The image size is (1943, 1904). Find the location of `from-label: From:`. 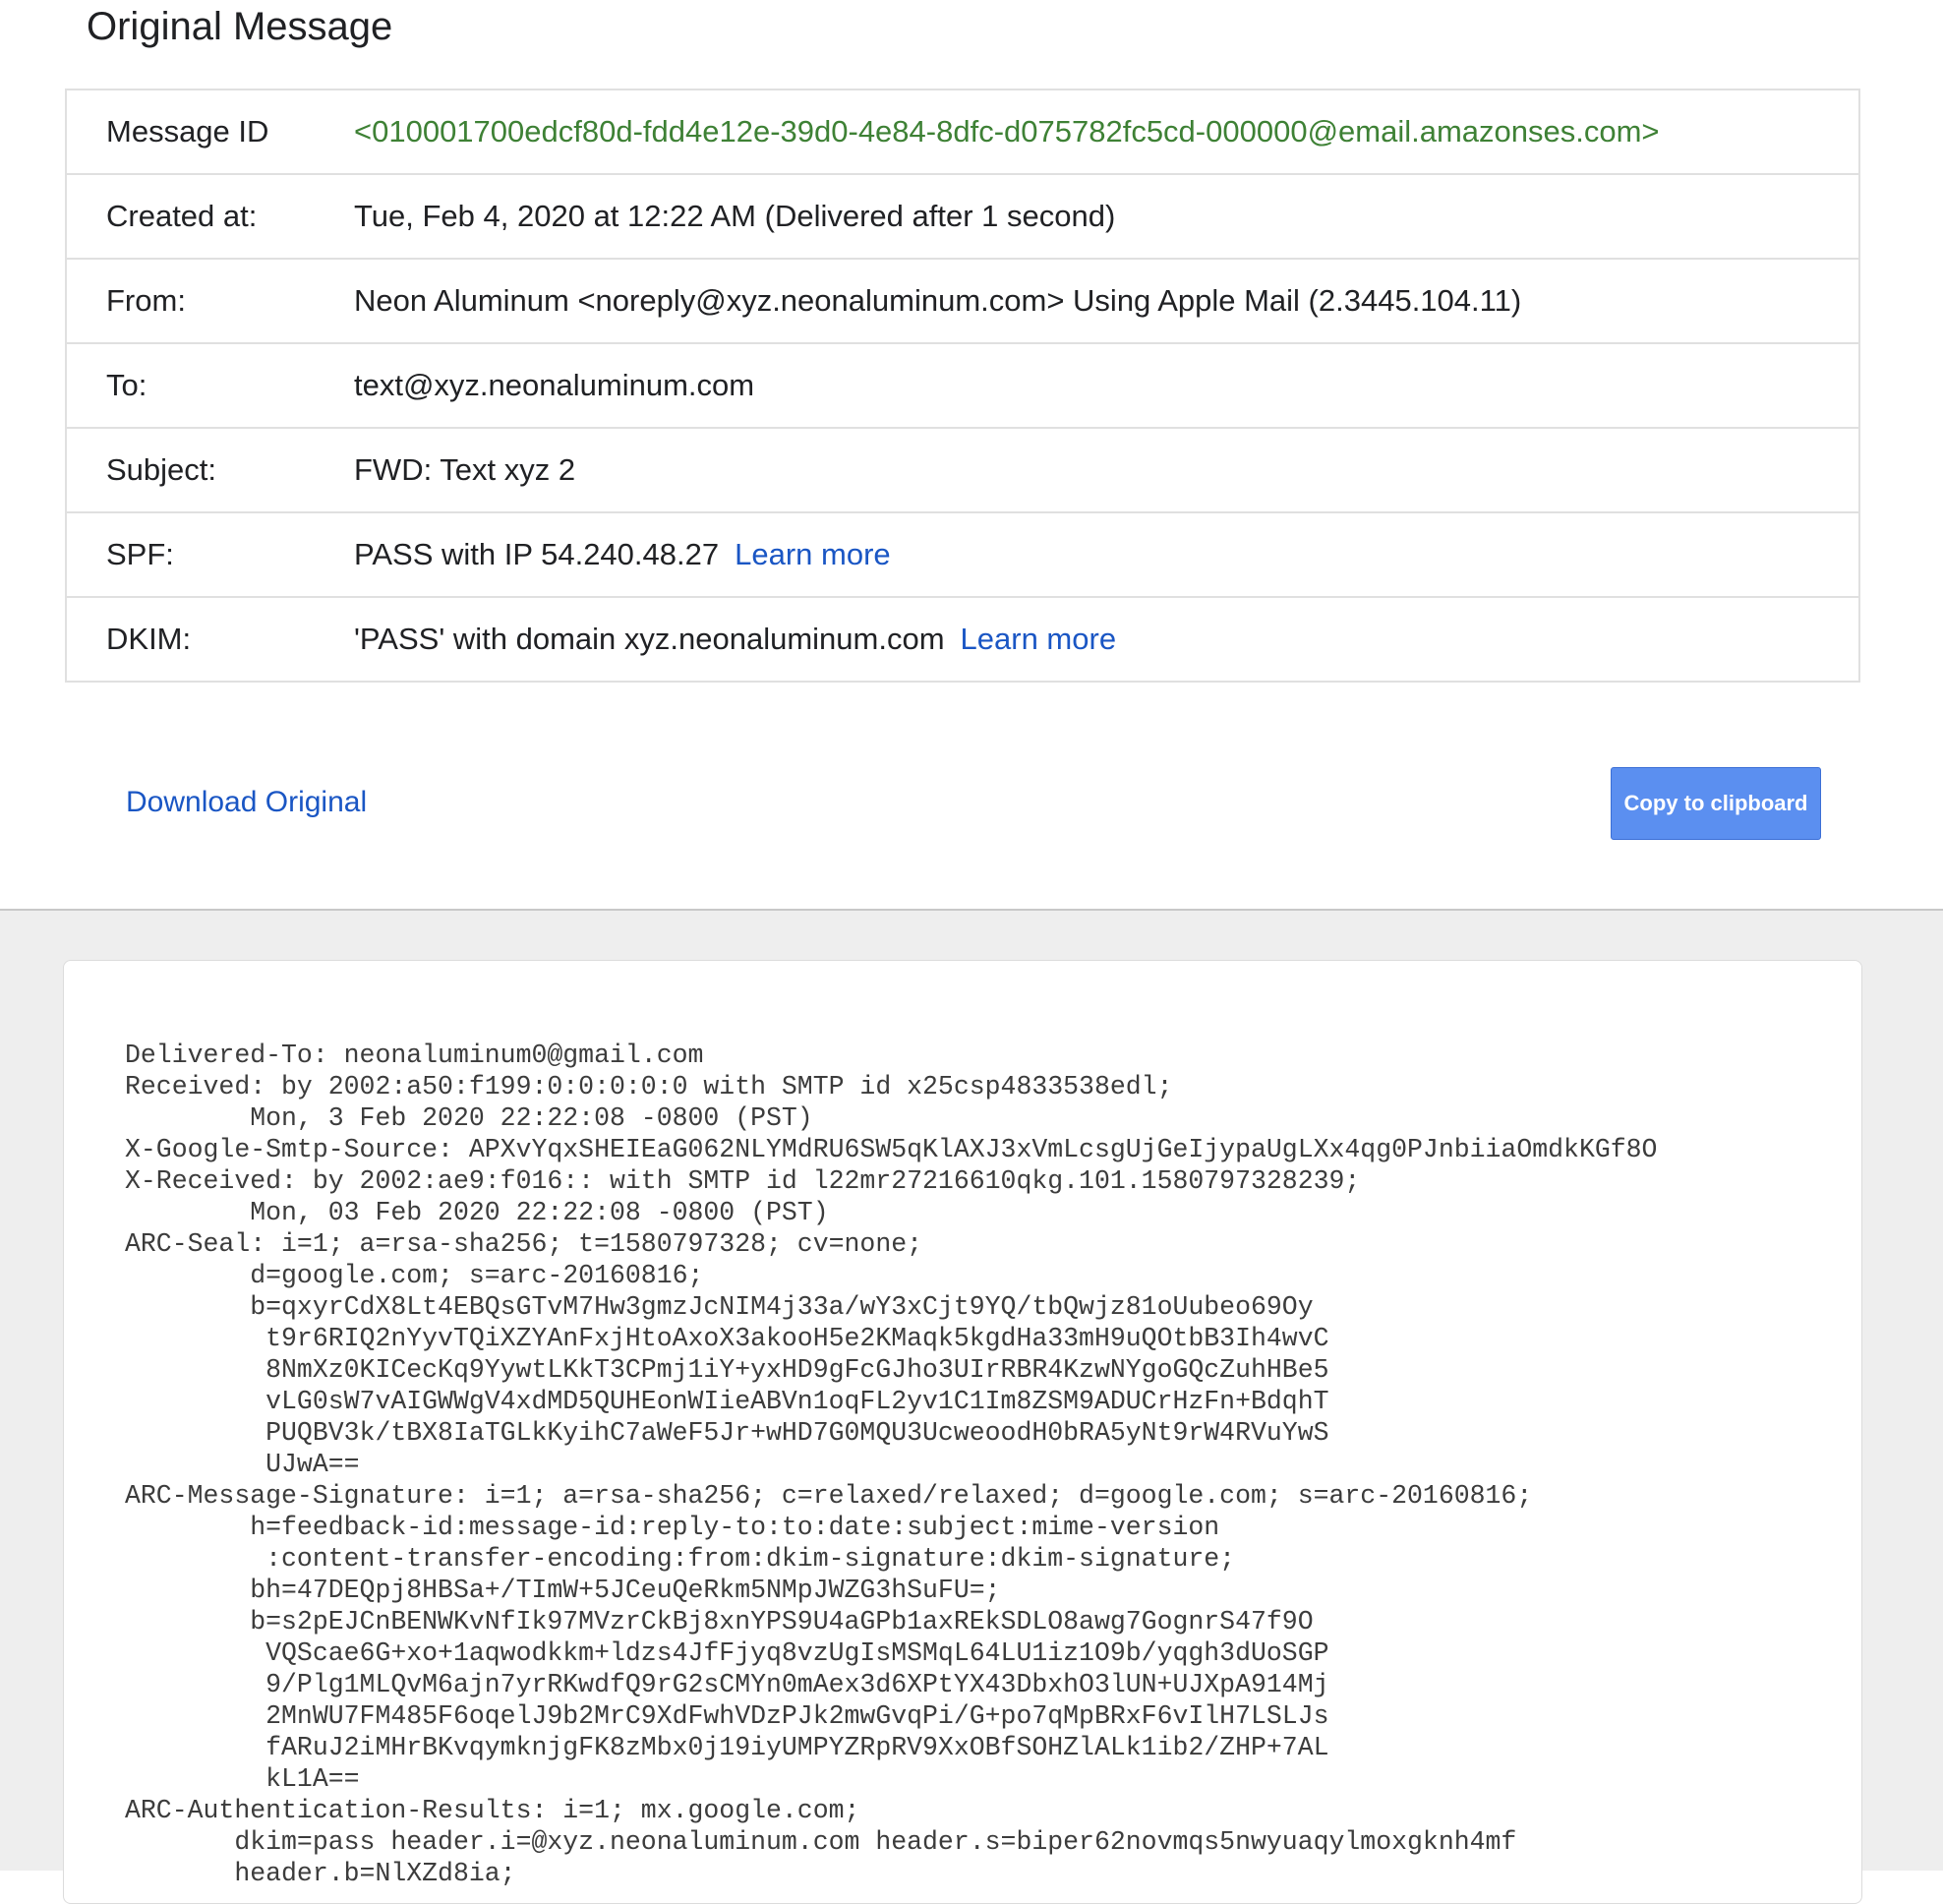

from-label: From: is located at coordinates (146, 300).